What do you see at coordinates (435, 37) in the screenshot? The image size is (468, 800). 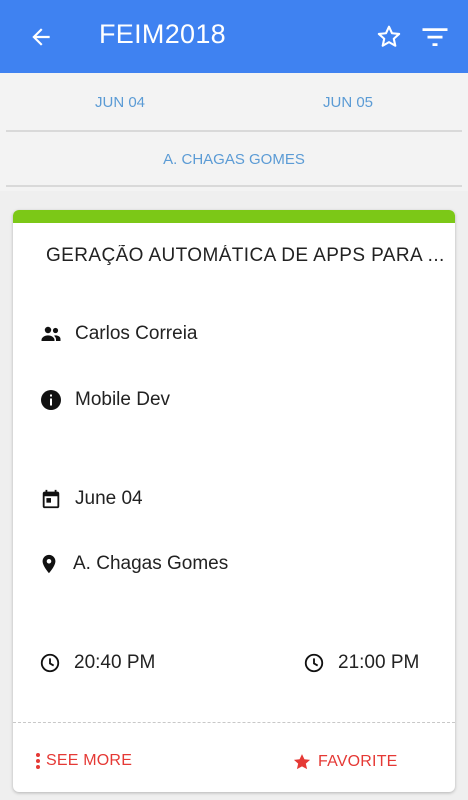 I see `filter-icon` at bounding box center [435, 37].